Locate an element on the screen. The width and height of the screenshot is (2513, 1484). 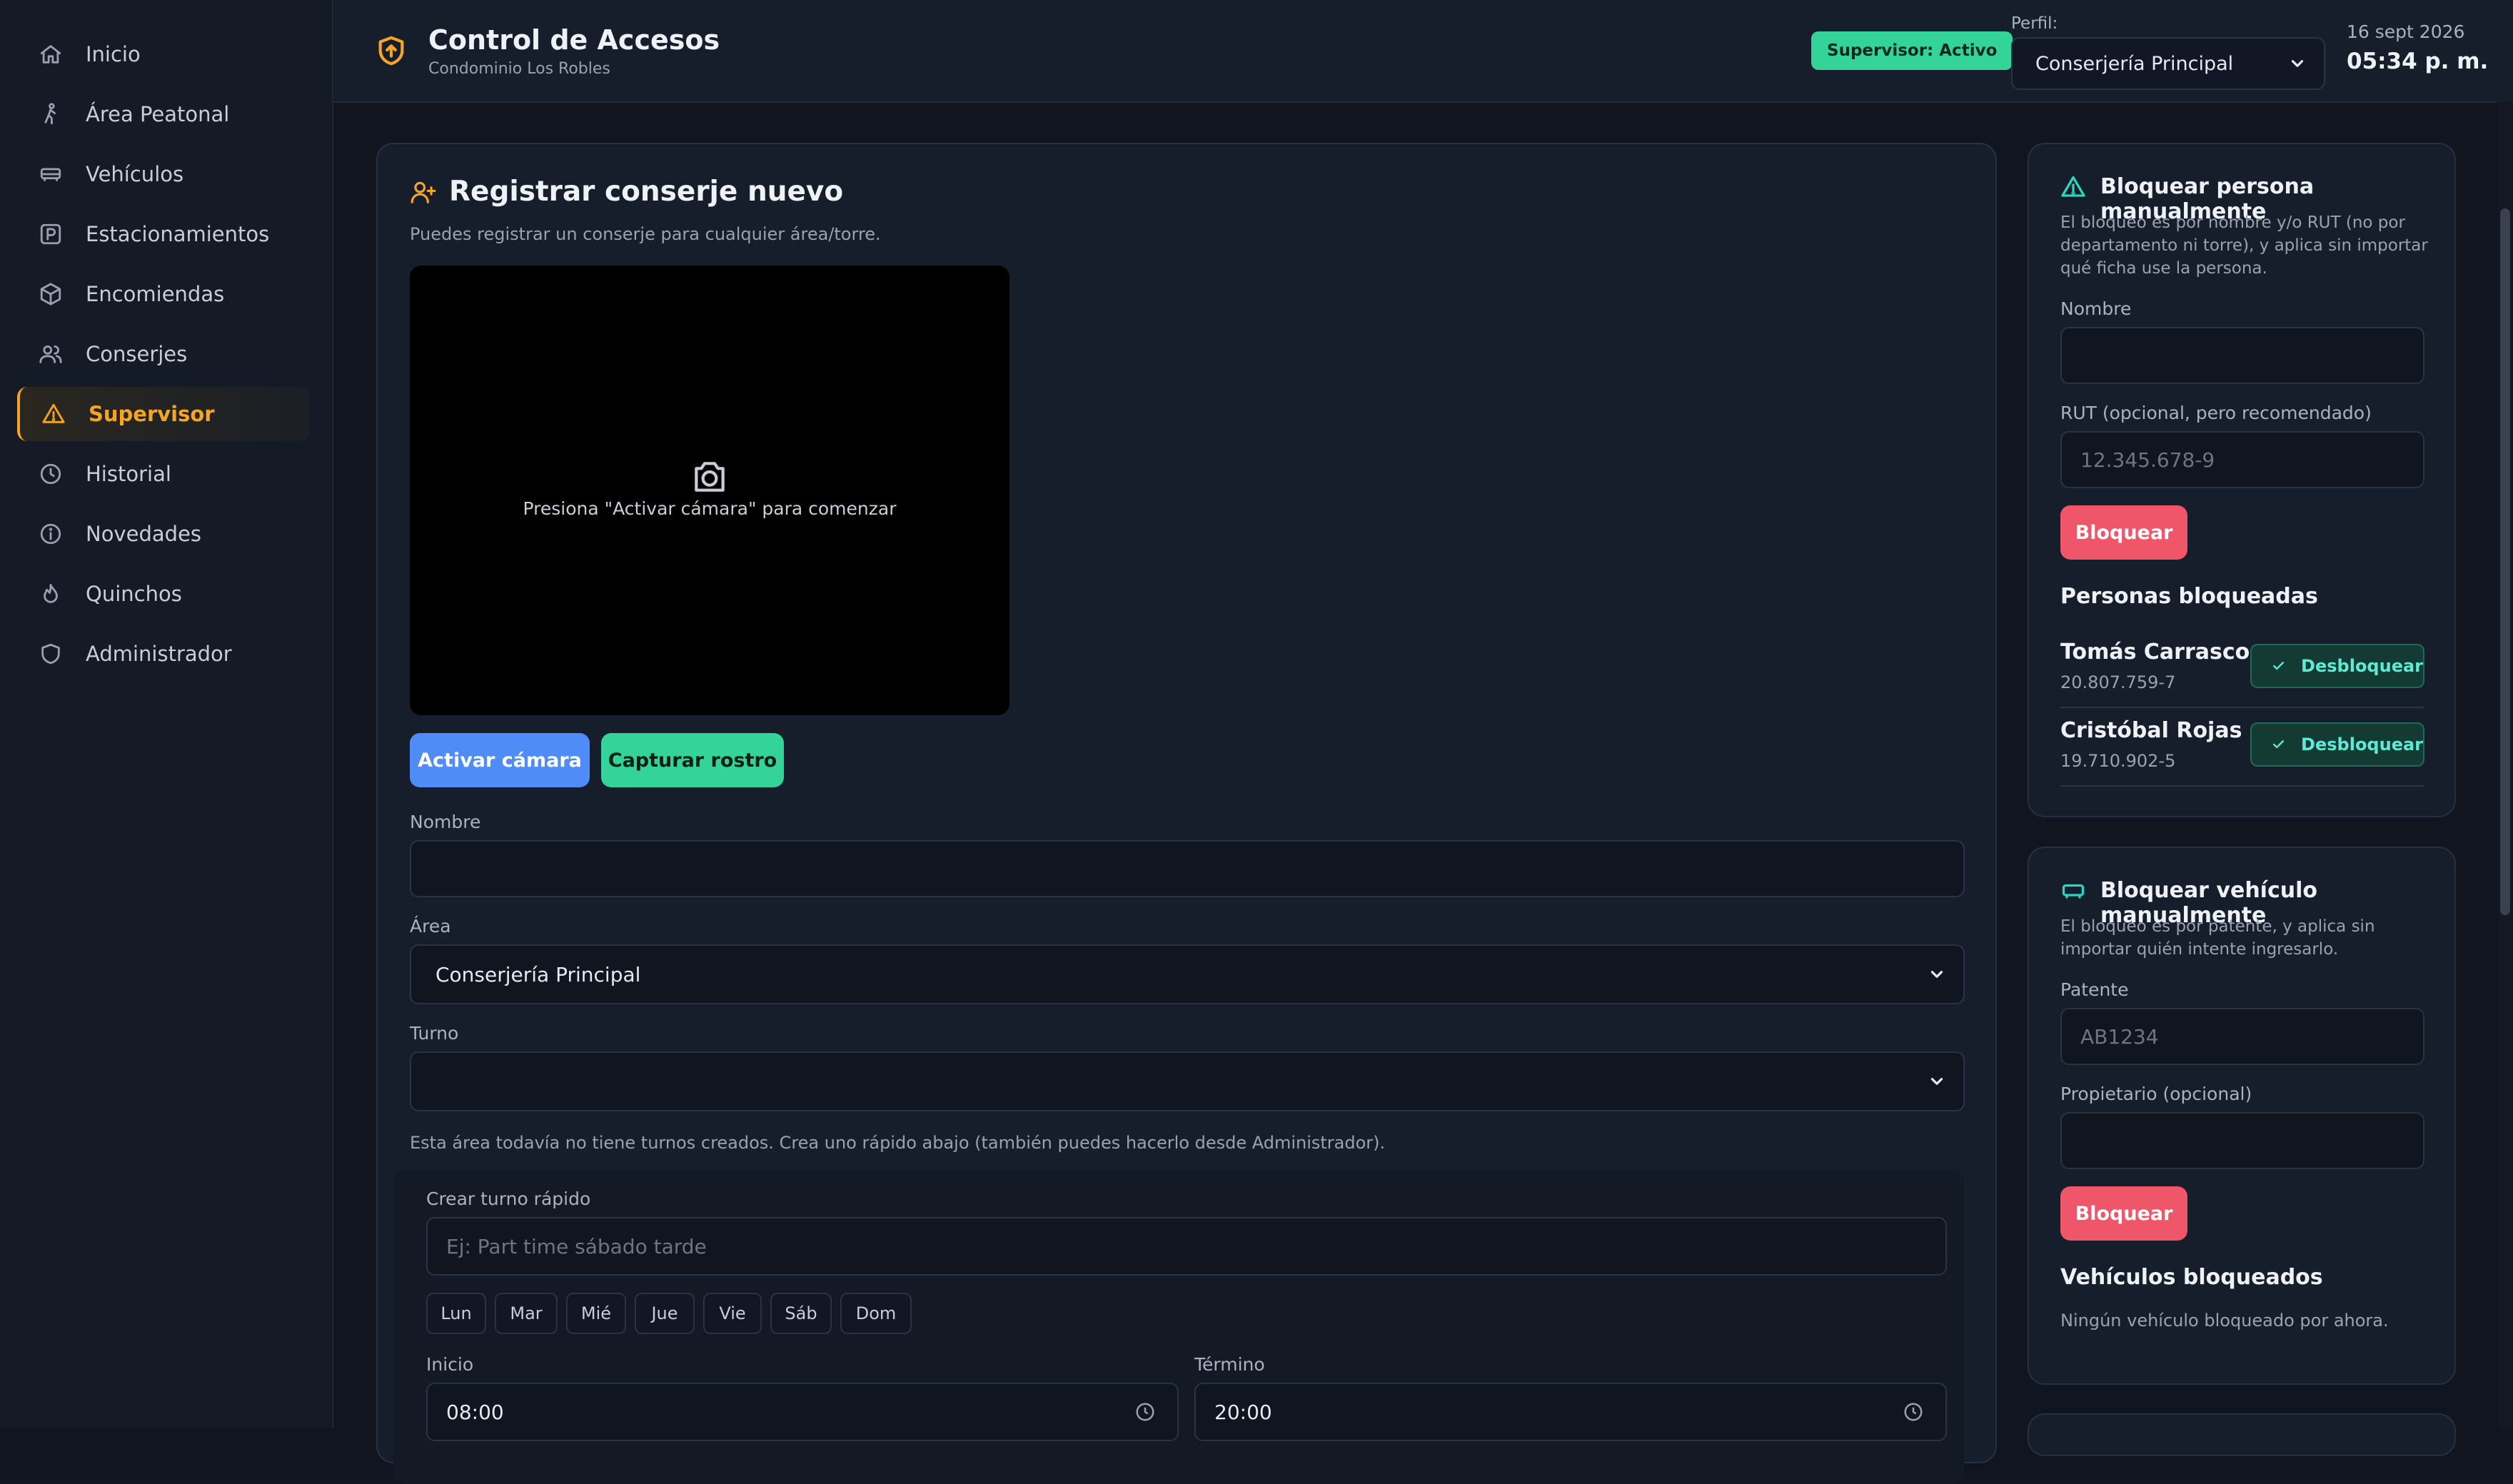
area-select: Conserjería Principal is located at coordinates (1187, 974).